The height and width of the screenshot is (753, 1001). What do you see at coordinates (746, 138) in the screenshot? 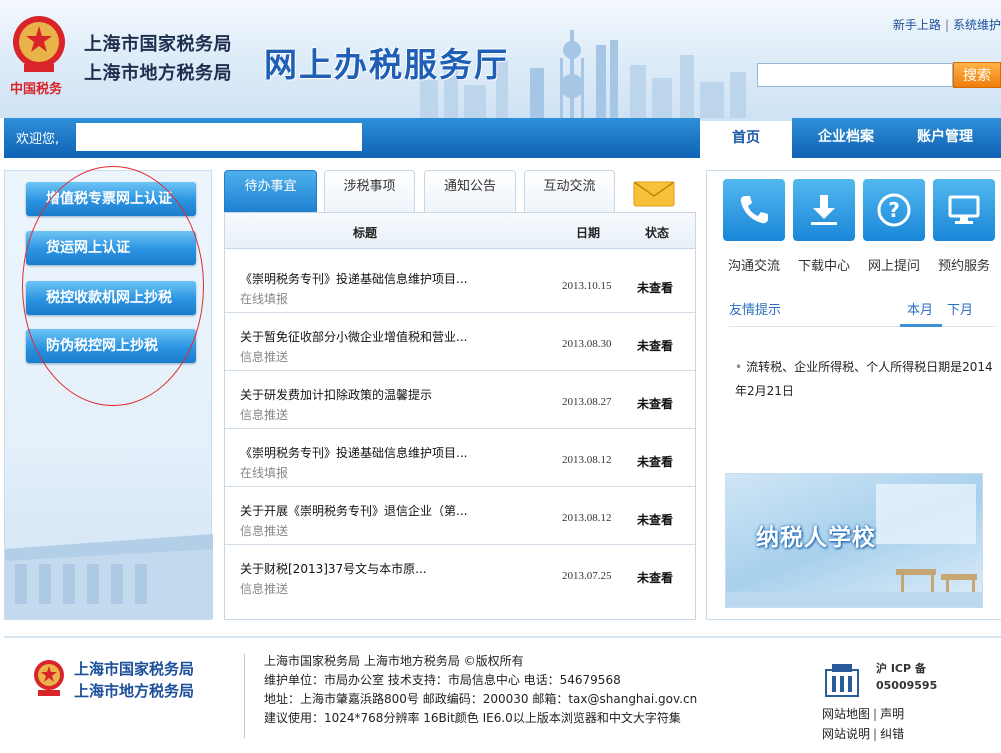
I see `tab-home: 首页` at bounding box center [746, 138].